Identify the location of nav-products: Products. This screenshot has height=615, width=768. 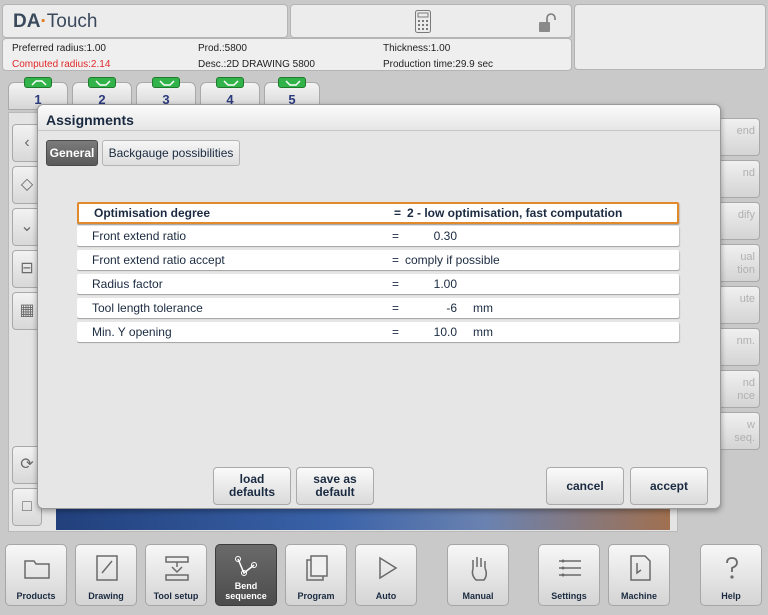
(36, 575).